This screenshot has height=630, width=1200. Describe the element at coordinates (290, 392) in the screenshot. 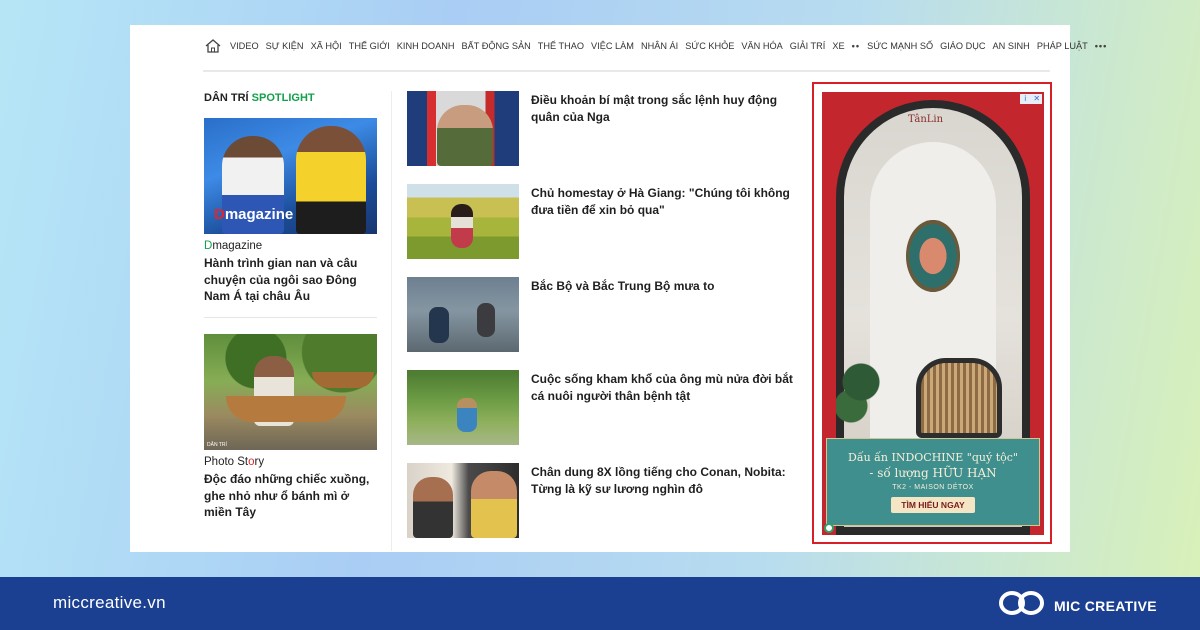

I see `feature-image-boats: DÂN TRÍ` at that location.